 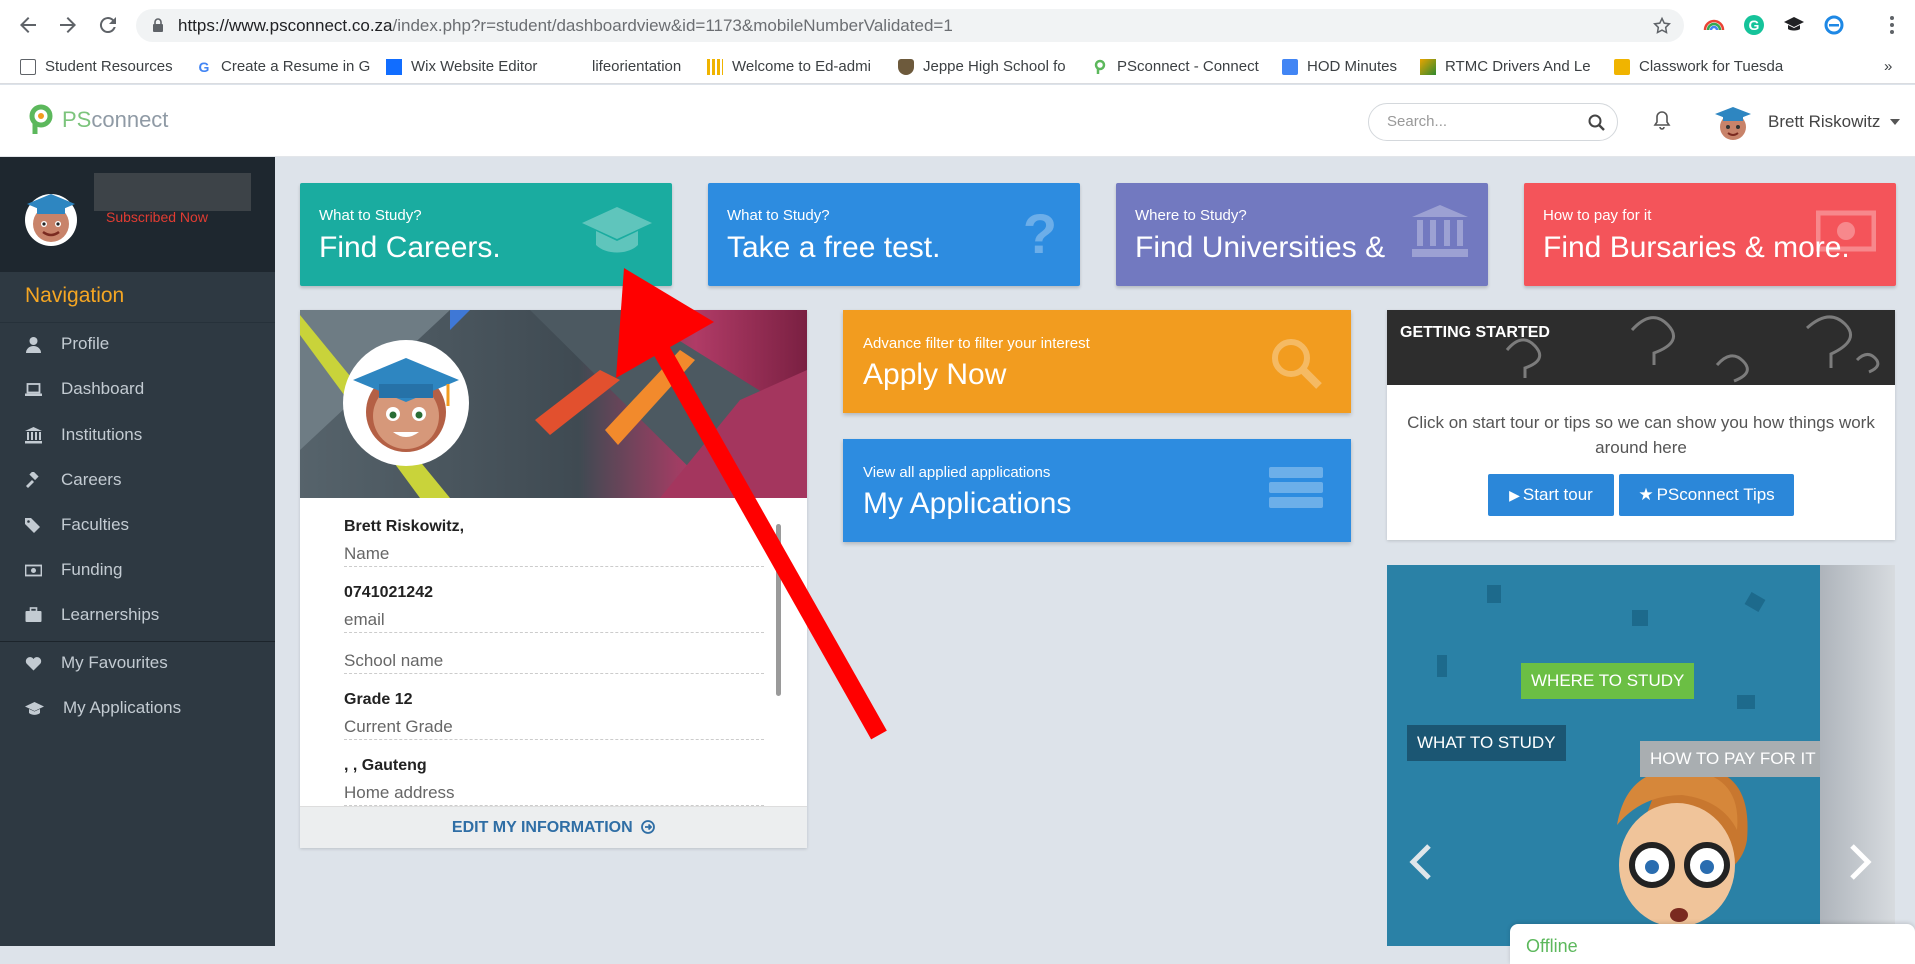 I want to click on bubble-how: HOW TO PAY FOR IT, so click(x=1733, y=759).